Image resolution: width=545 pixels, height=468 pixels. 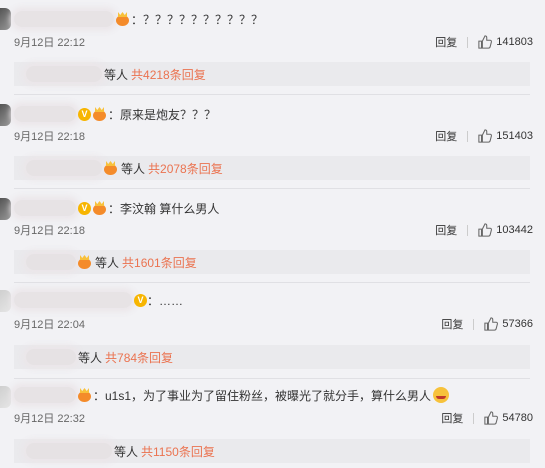 What do you see at coordinates (162, 114) in the screenshot?
I see `comment-text: ：原来是炮友？？？` at bounding box center [162, 114].